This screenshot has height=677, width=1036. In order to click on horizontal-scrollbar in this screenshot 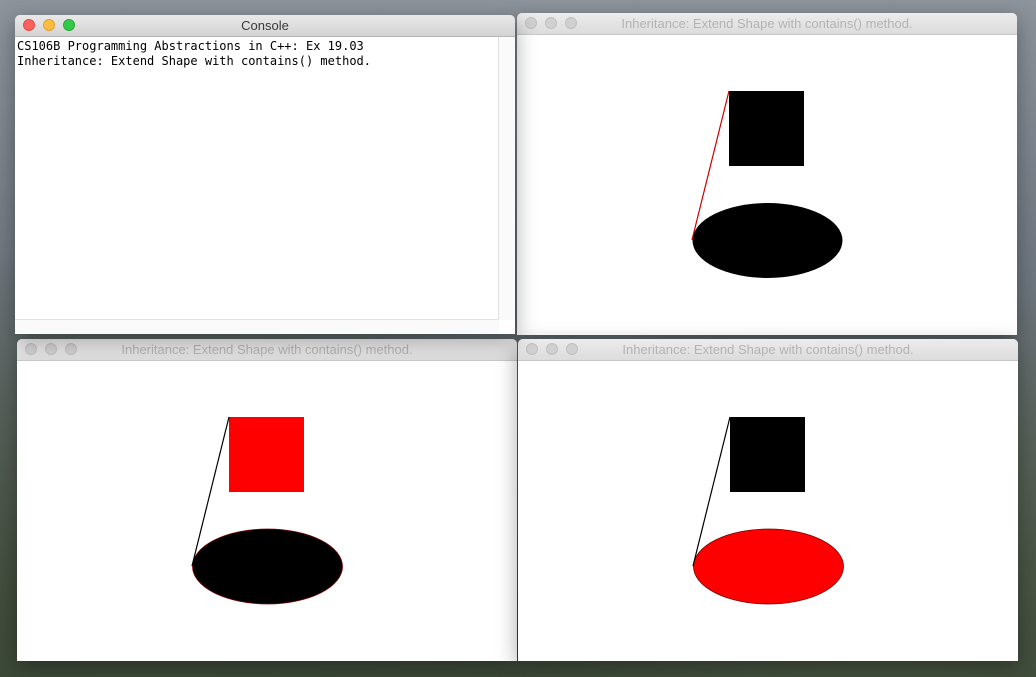, I will do `click(257, 326)`.